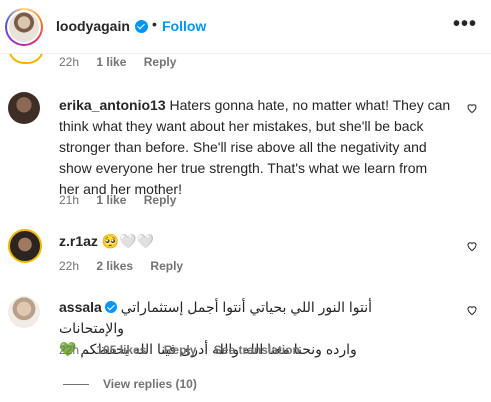 The image size is (491, 402). I want to click on post-header: loodyagain • Follow •••, so click(245, 27).